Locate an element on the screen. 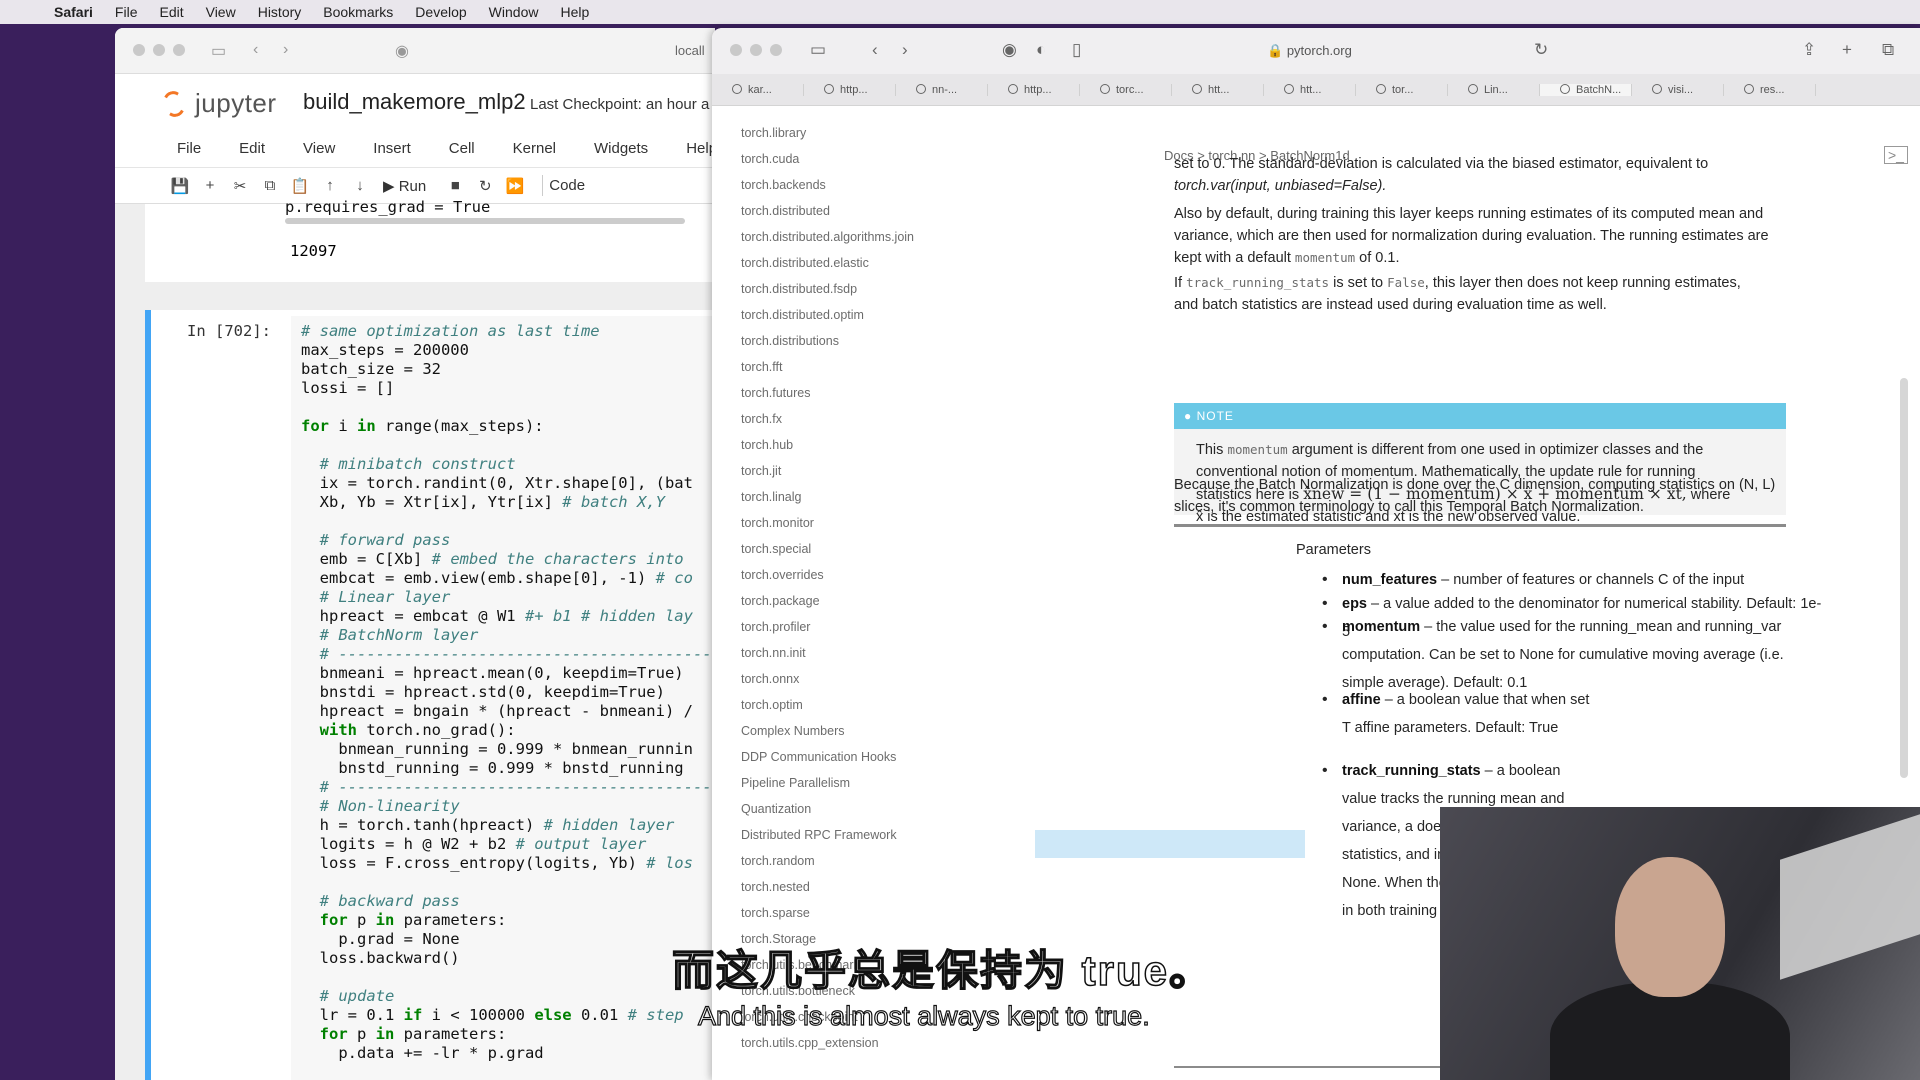  sidebar-link: torch.sparse is located at coordinates (775, 913).